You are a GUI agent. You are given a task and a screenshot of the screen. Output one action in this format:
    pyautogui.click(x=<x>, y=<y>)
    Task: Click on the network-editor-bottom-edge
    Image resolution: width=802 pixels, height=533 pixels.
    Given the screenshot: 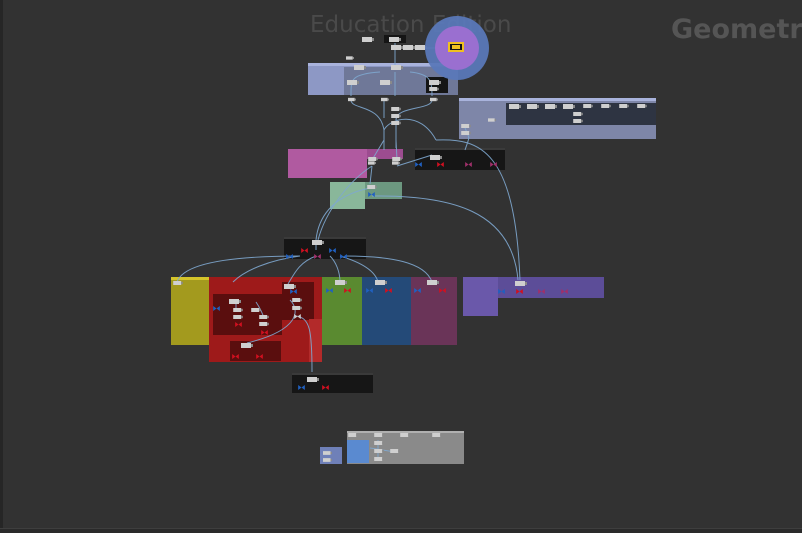 What is the action you would take?
    pyautogui.click(x=401, y=530)
    